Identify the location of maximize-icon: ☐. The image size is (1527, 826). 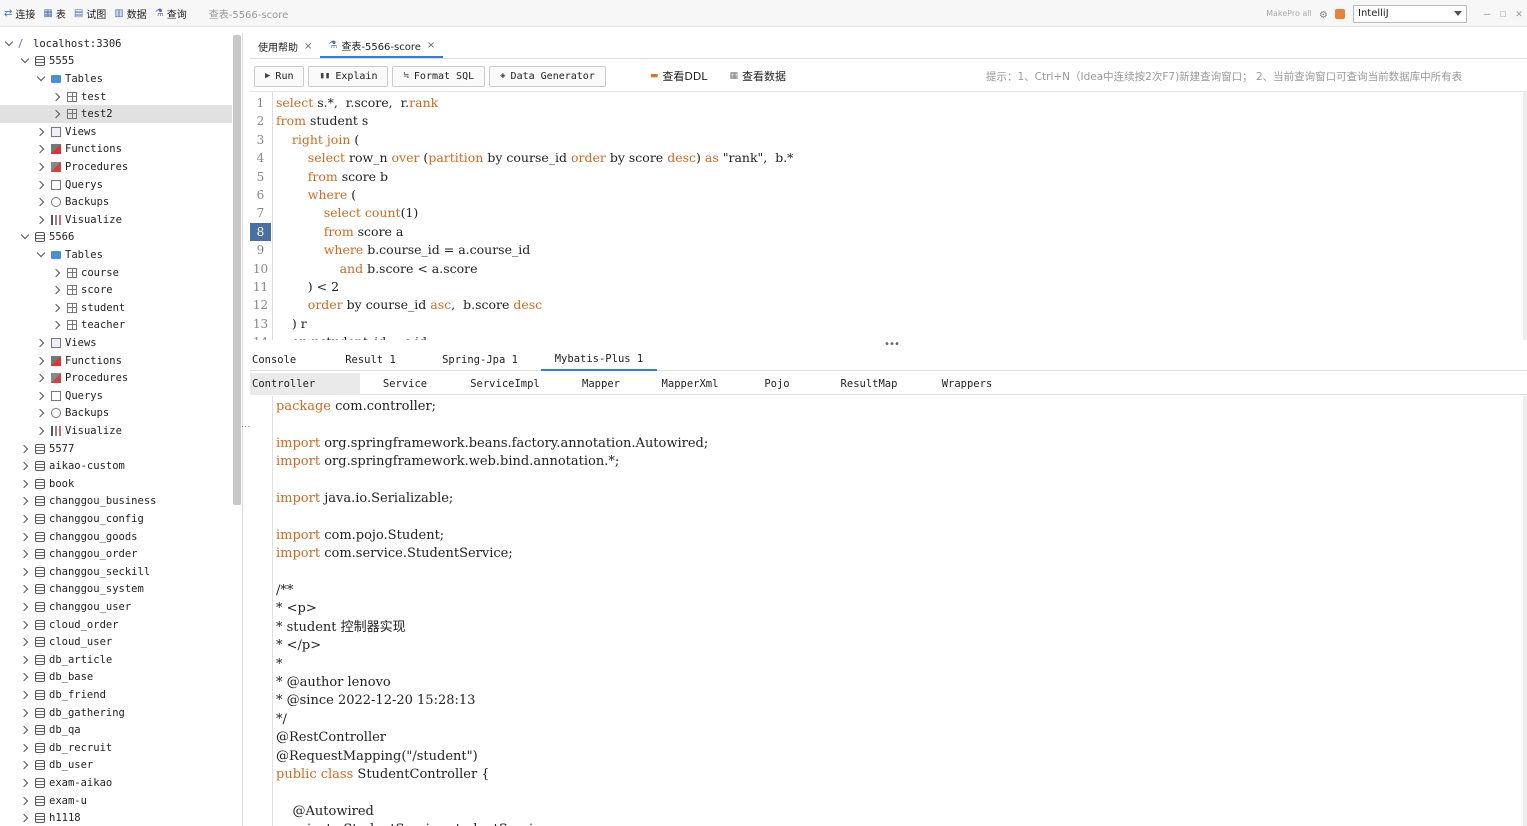
(1503, 13).